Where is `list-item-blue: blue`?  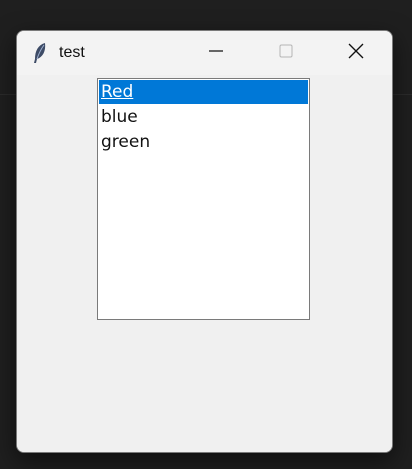
list-item-blue: blue is located at coordinates (203, 117).